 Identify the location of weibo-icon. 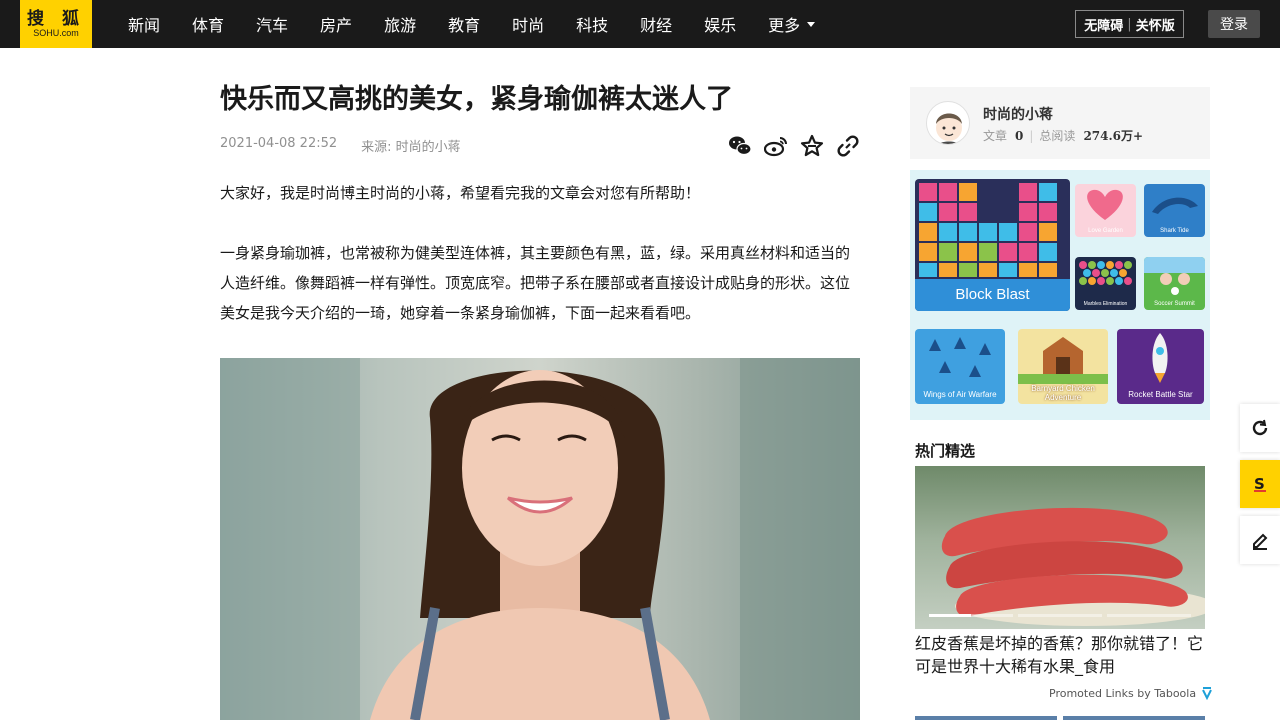
(776, 146).